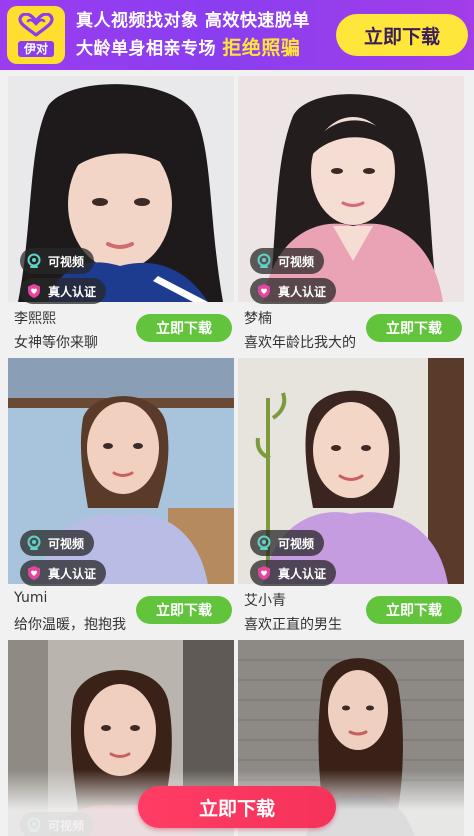 This screenshot has height=836, width=474. What do you see at coordinates (300, 343) in the screenshot?
I see `profile-desc: 喜欢年龄比我大的` at bounding box center [300, 343].